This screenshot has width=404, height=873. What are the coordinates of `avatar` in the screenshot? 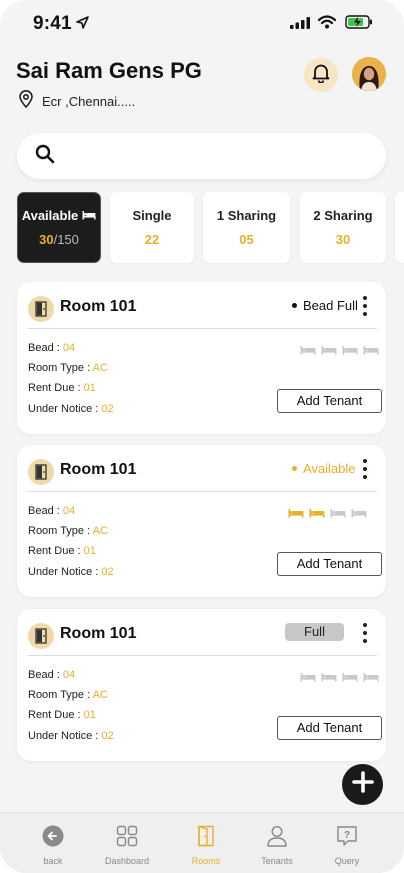 It's located at (369, 74).